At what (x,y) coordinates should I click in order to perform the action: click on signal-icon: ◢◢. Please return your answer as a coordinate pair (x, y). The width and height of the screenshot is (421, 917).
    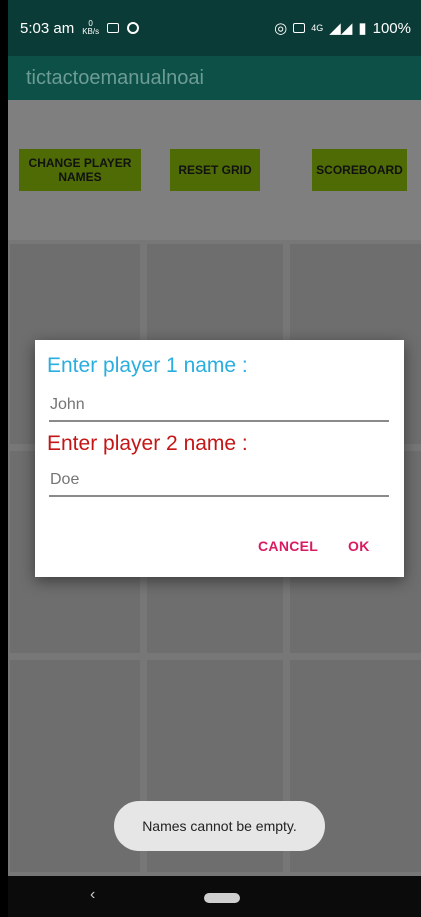
    Looking at the image, I should click on (341, 28).